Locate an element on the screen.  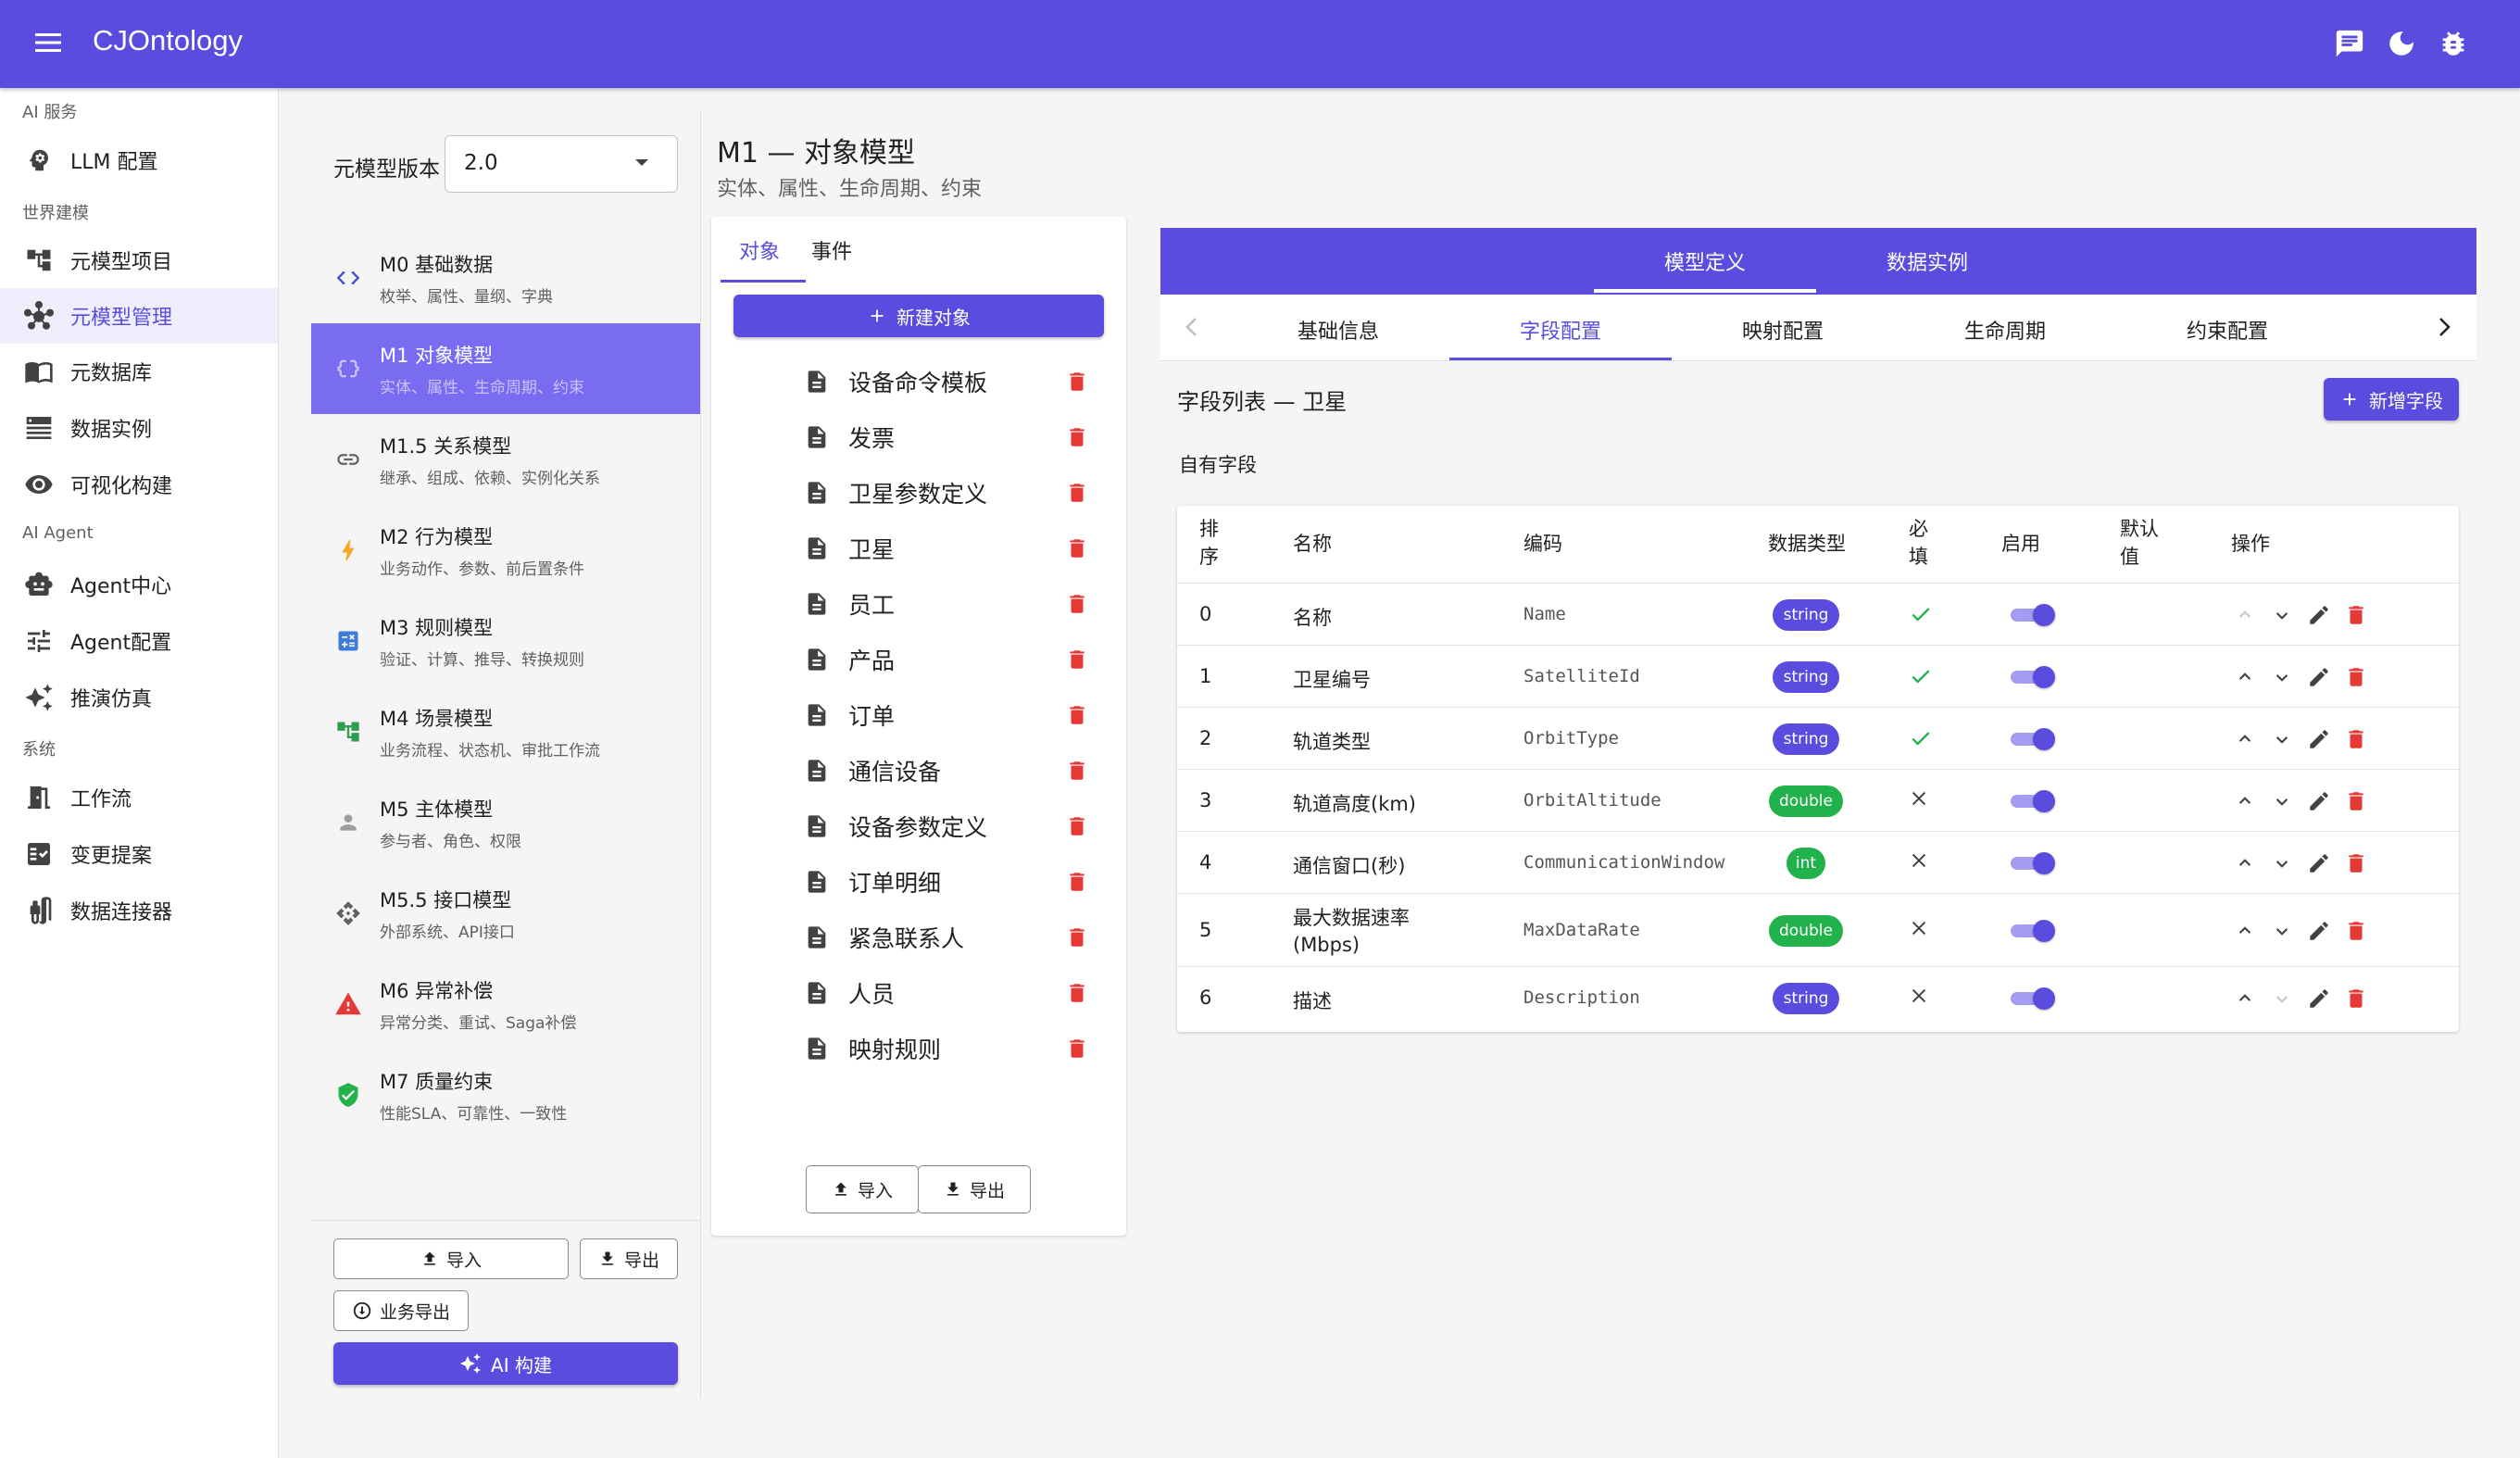
object-list-item: 映射规则 is located at coordinates (952, 1048).